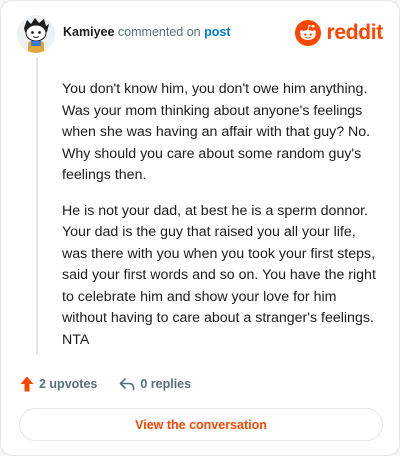  Describe the element at coordinates (217, 32) in the screenshot. I see `post-link: post` at that location.